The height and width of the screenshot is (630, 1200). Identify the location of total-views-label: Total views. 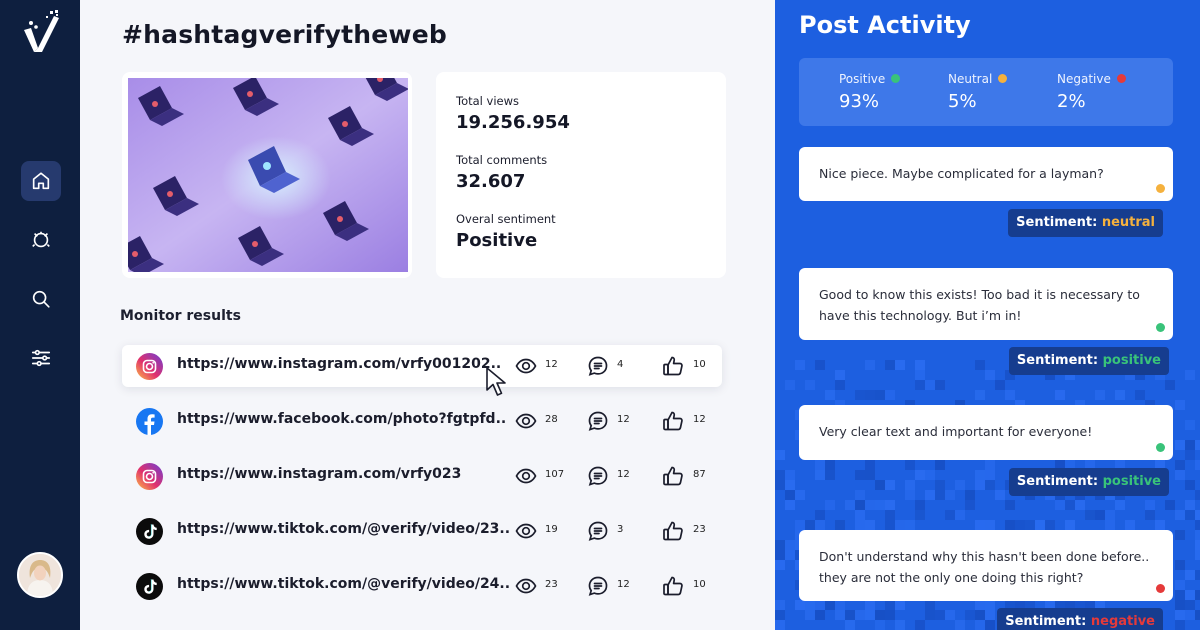
(487, 101).